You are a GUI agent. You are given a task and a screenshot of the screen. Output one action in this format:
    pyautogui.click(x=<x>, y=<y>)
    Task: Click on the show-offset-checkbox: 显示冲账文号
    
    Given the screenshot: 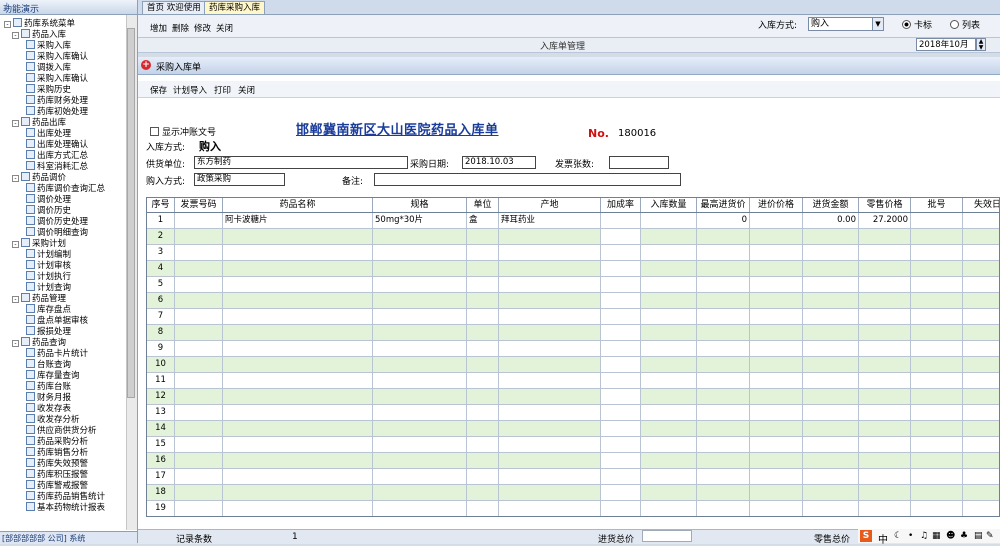 What is the action you would take?
    pyautogui.click(x=183, y=131)
    